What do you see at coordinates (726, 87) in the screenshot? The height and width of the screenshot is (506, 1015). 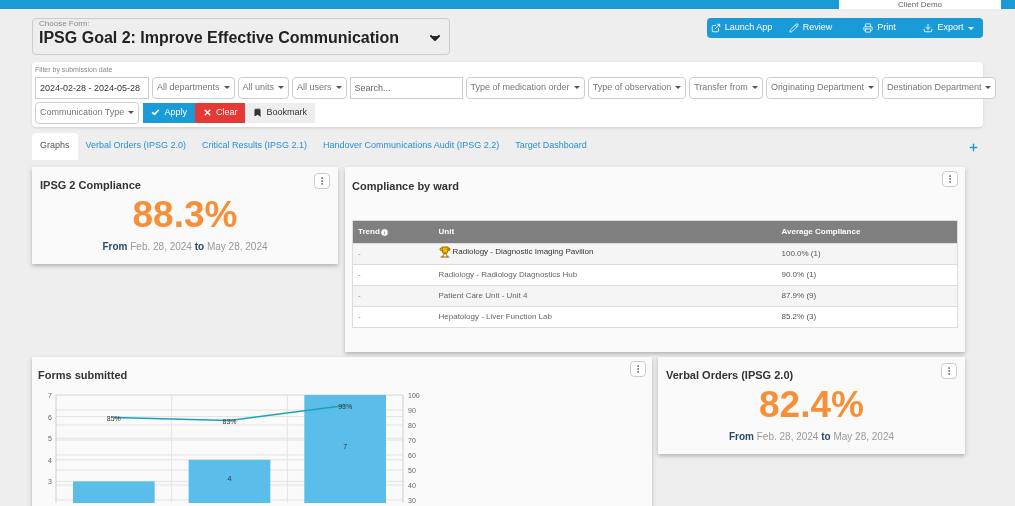 I see `filter-dropdown: Transfer from` at bounding box center [726, 87].